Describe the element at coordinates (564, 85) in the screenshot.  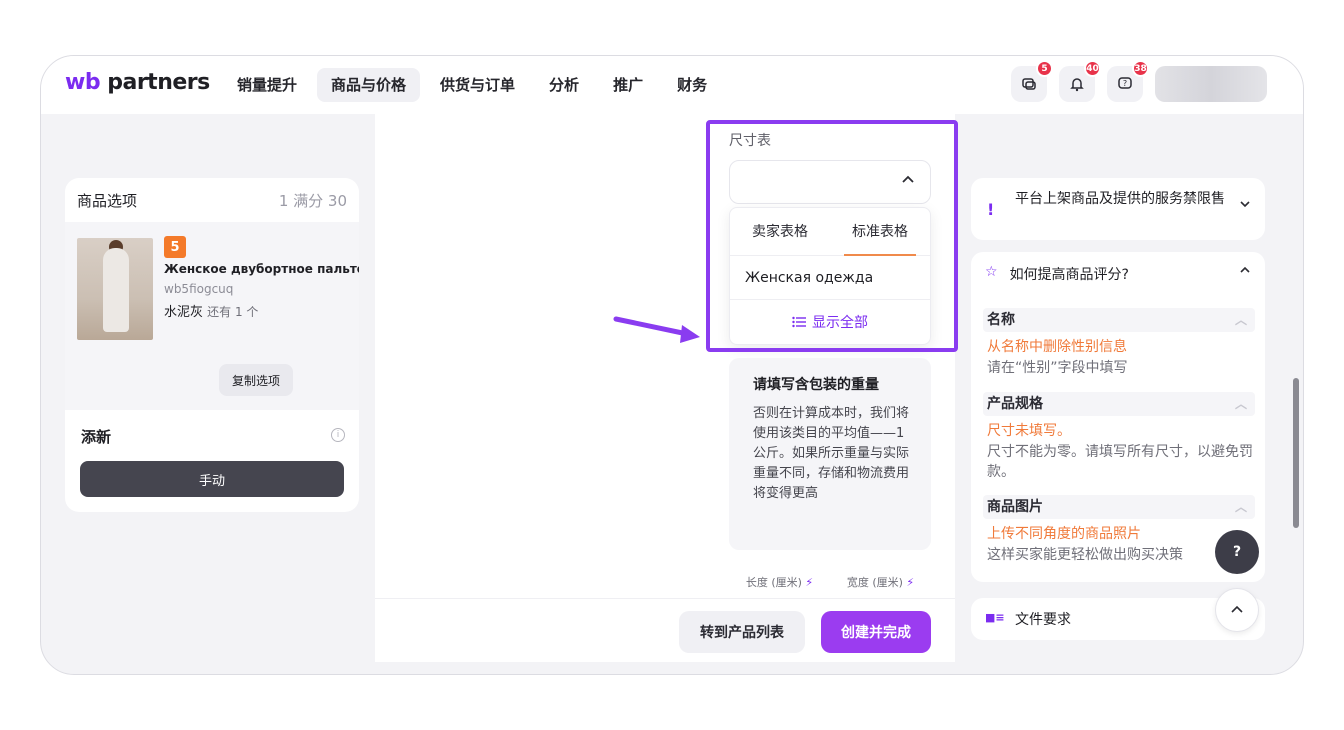
I see `nav-analytics: 分析` at that location.